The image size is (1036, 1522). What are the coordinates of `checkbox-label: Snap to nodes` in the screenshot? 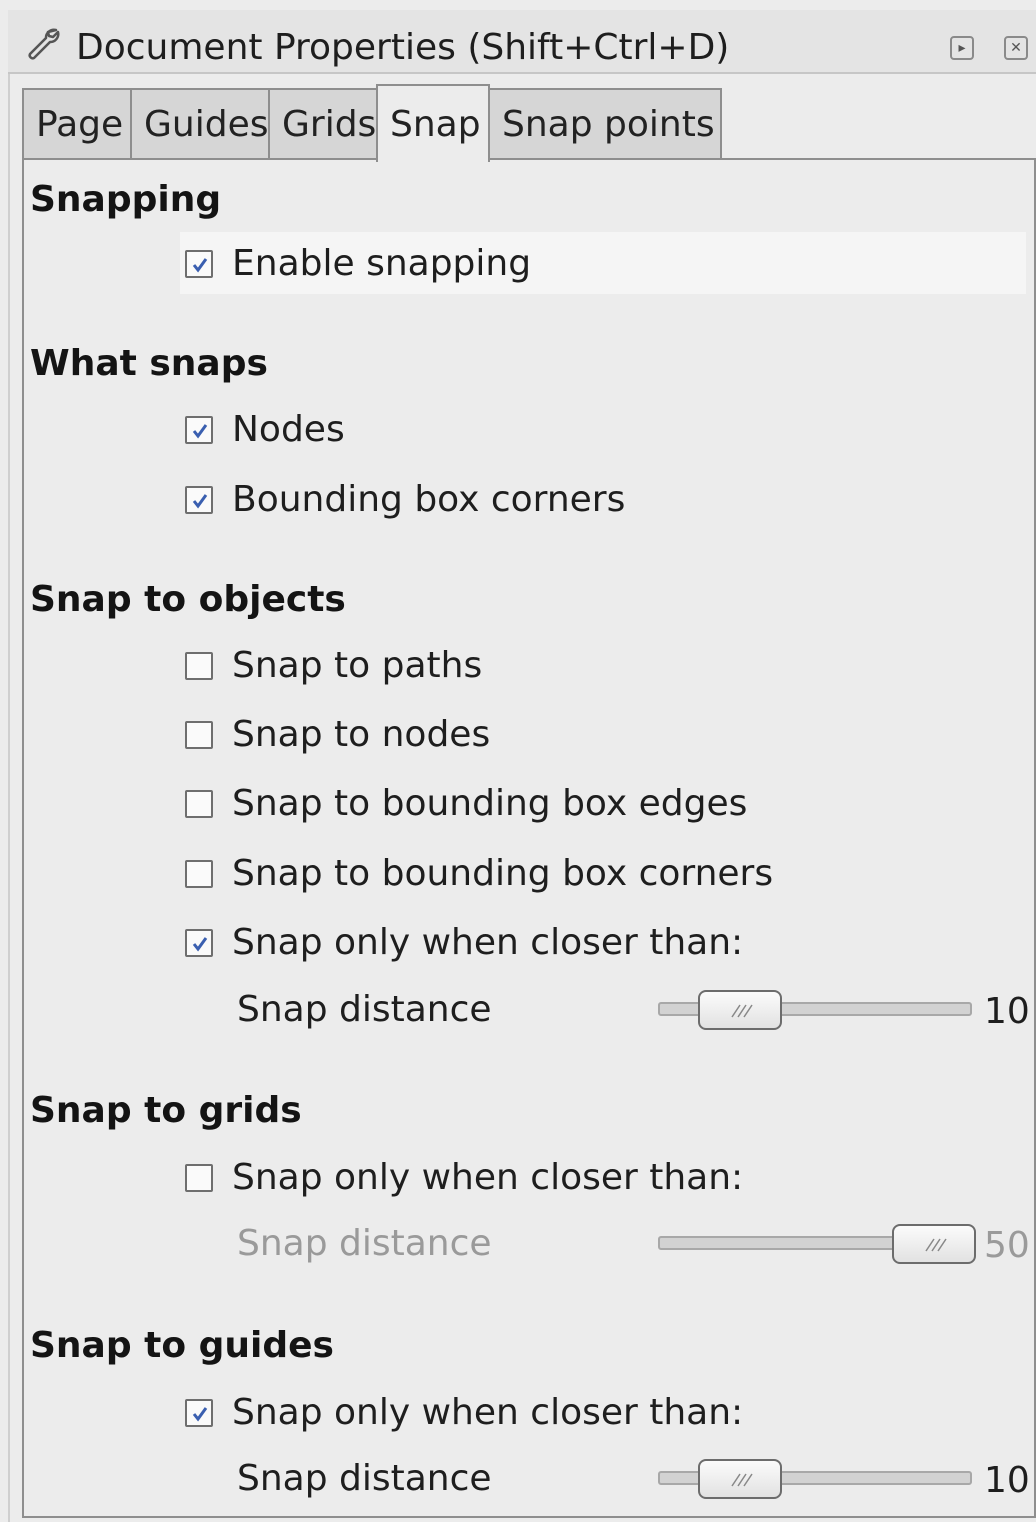 It's located at (361, 734).